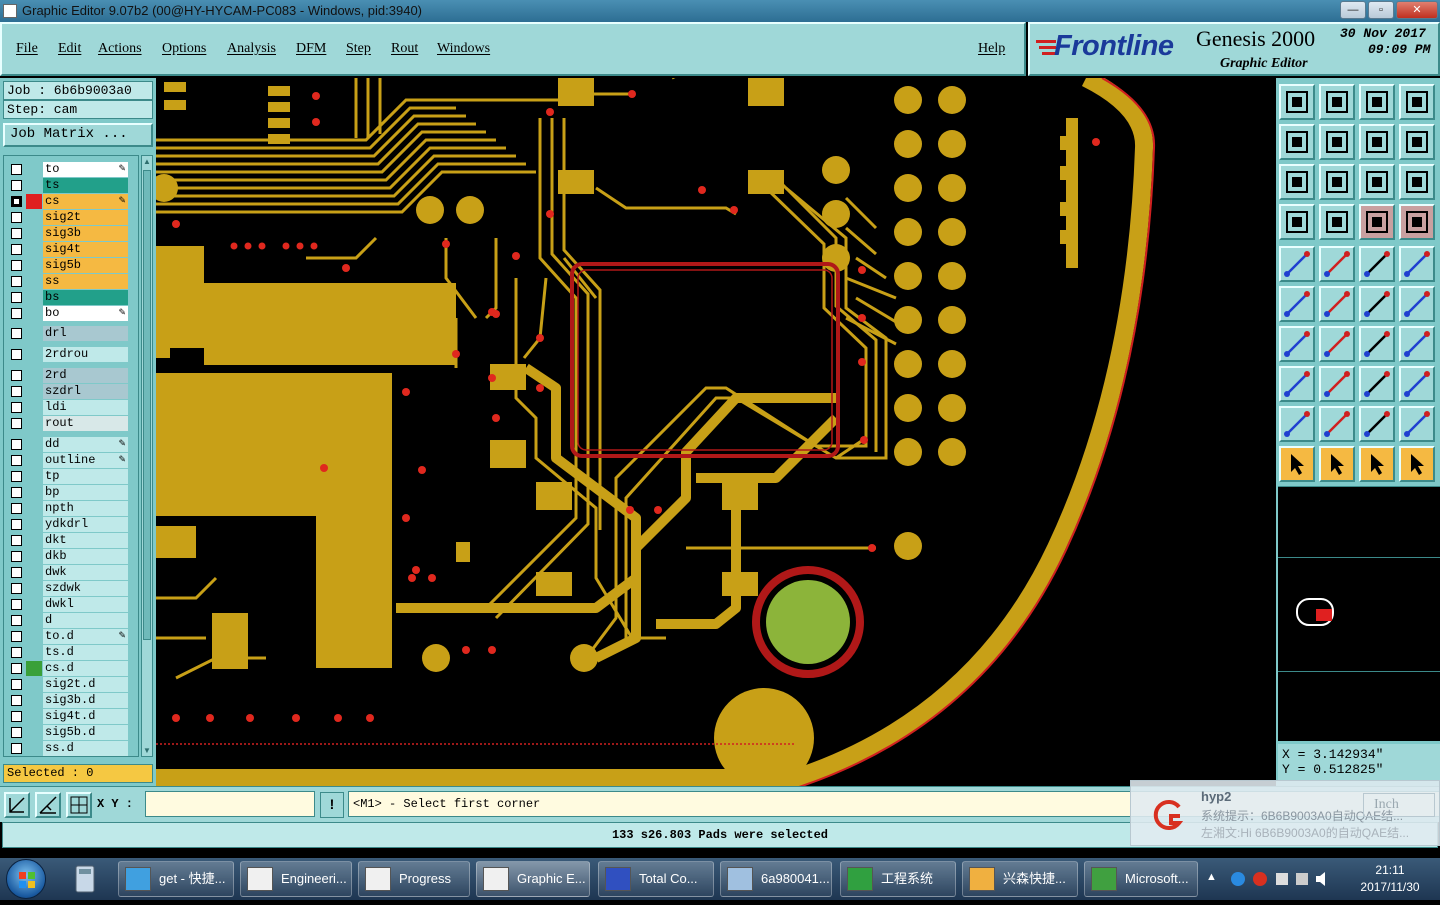  I want to click on layer-row-sig2t-d: sig2t.d, so click(67, 684).